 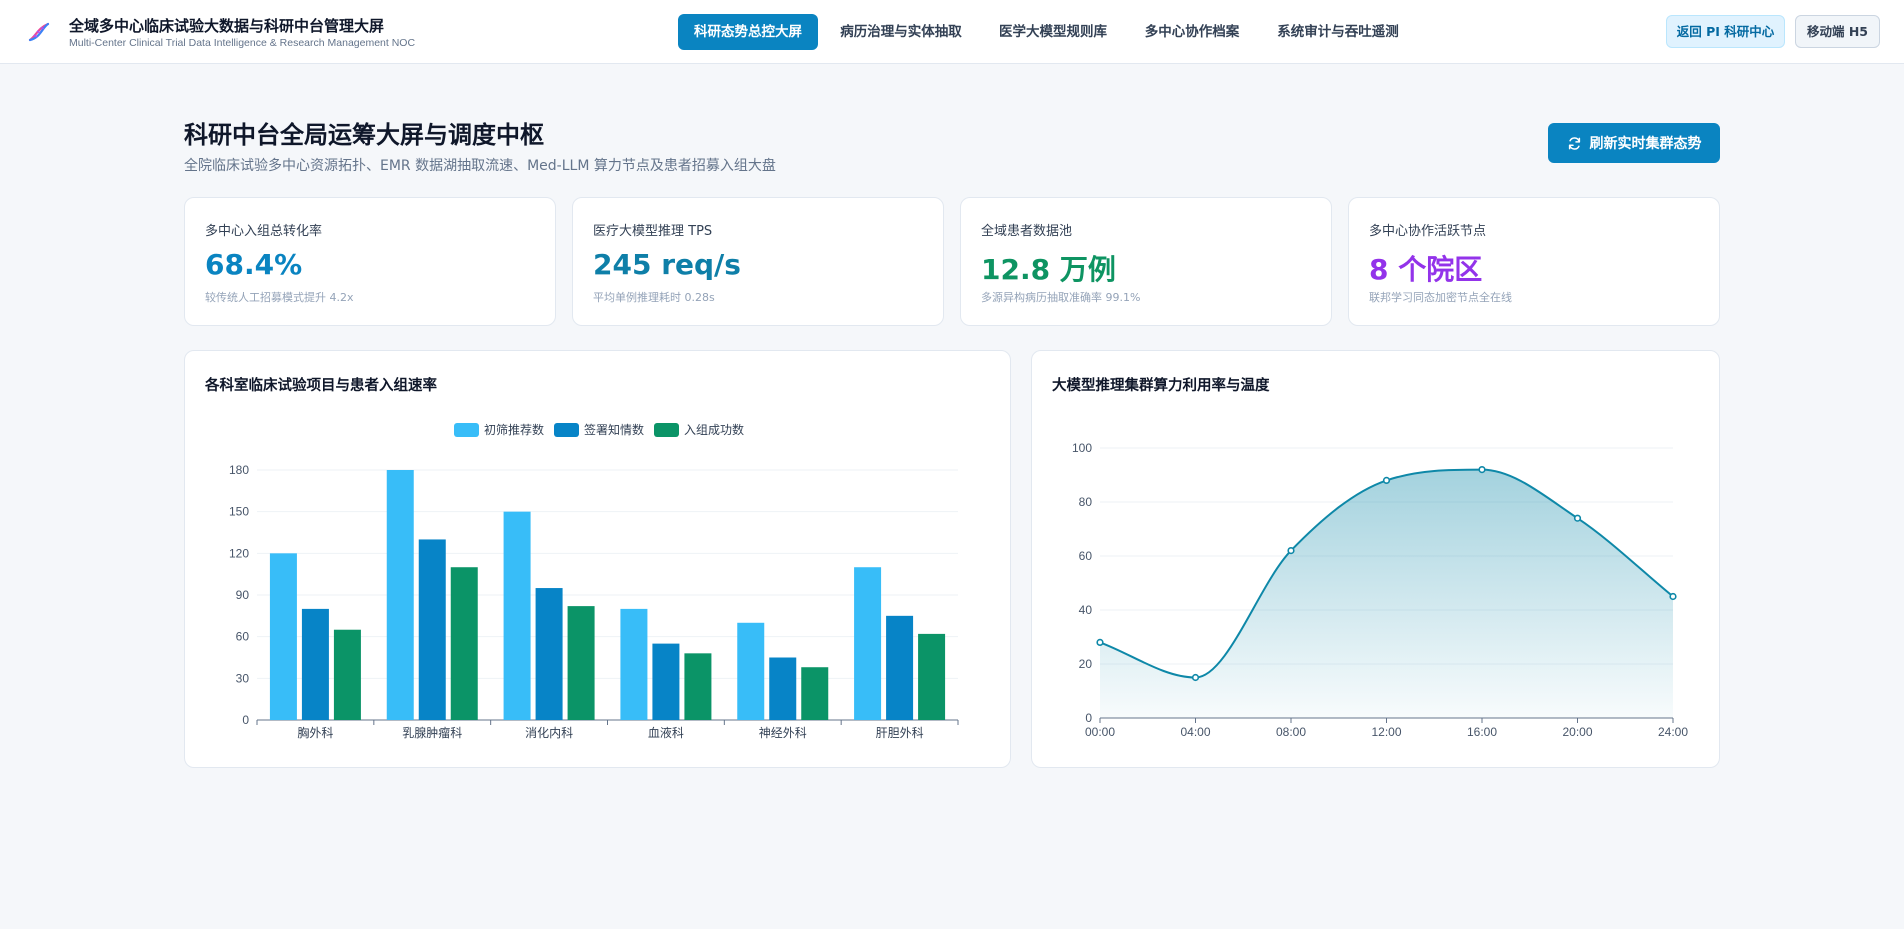 What do you see at coordinates (1673, 732) in the screenshot?
I see `x-tick-label: 24:00` at bounding box center [1673, 732].